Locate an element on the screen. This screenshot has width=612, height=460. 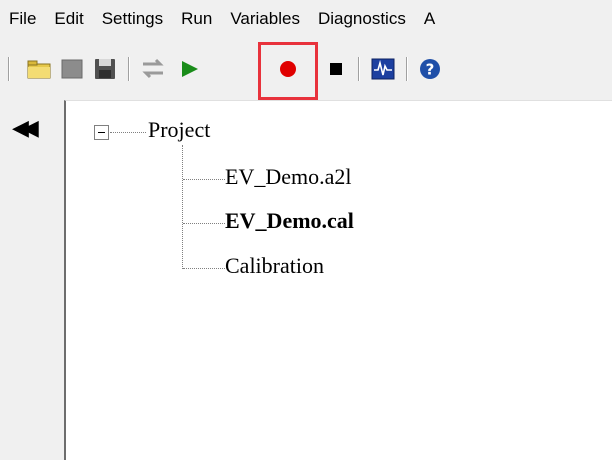
scope-button is located at coordinates (383, 69).